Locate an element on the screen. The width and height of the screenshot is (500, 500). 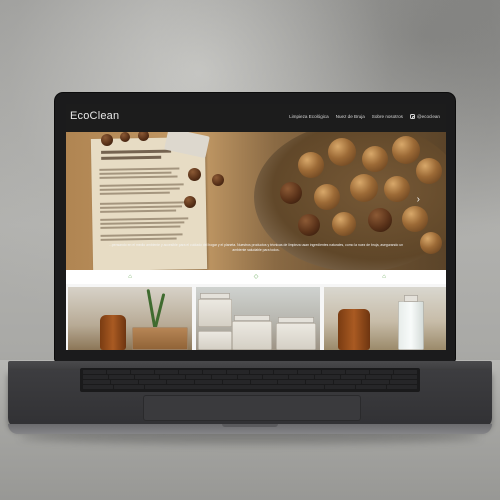
instagram-handle: @ecoclean is located at coordinates (428, 116).